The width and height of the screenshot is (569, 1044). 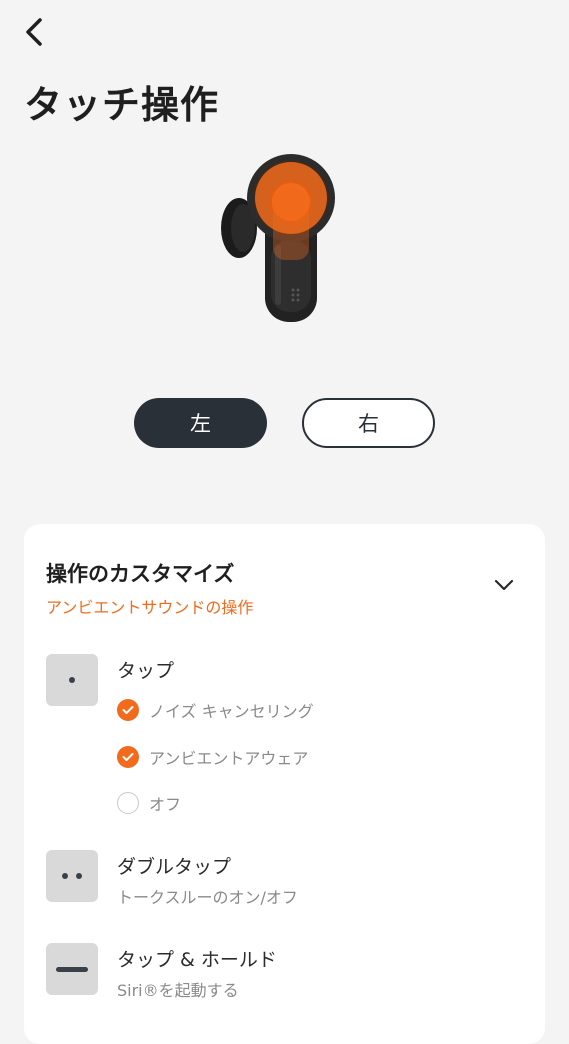 I want to click on back-button, so click(x=34, y=32).